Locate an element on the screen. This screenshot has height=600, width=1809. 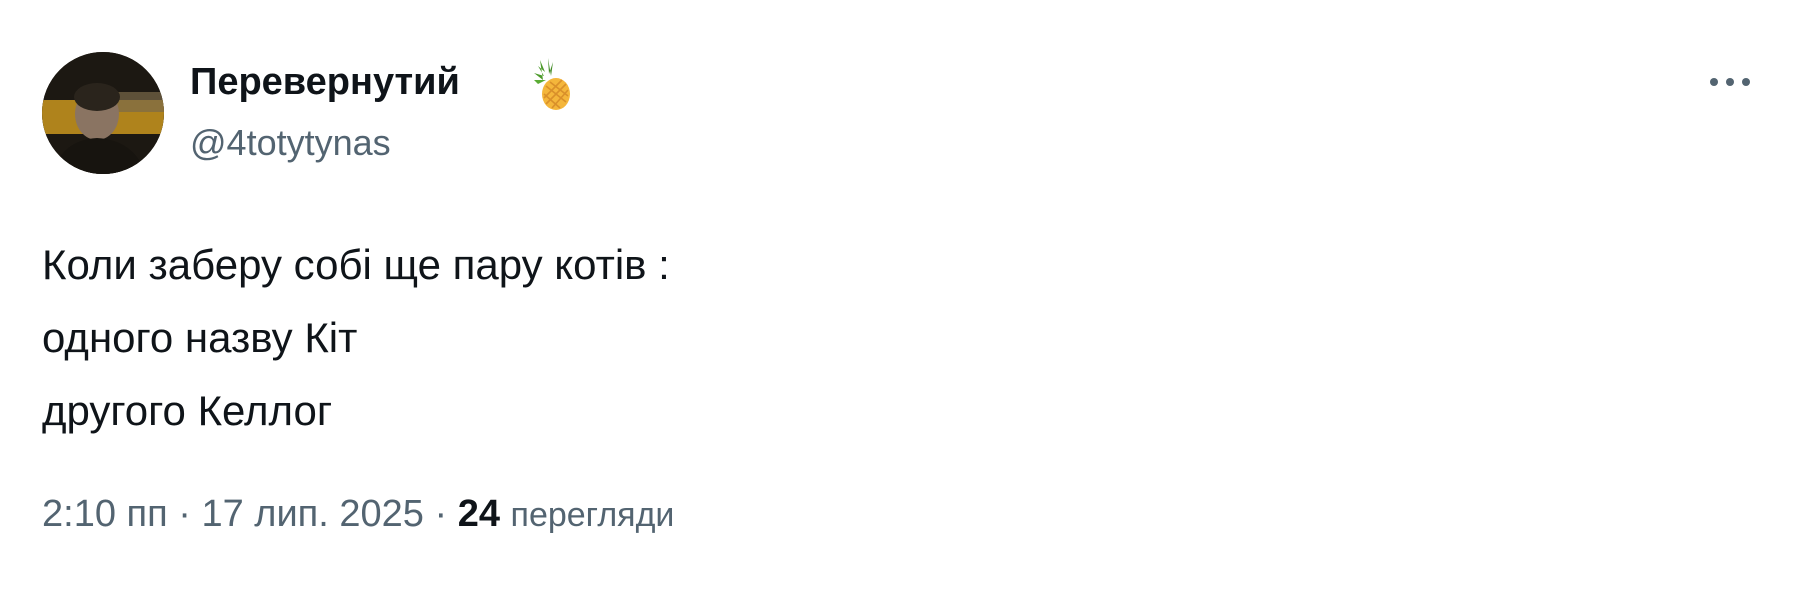
tweet-meta: 2:10 пп · 17 лип. 2025 · 24 перегляди is located at coordinates (358, 514).